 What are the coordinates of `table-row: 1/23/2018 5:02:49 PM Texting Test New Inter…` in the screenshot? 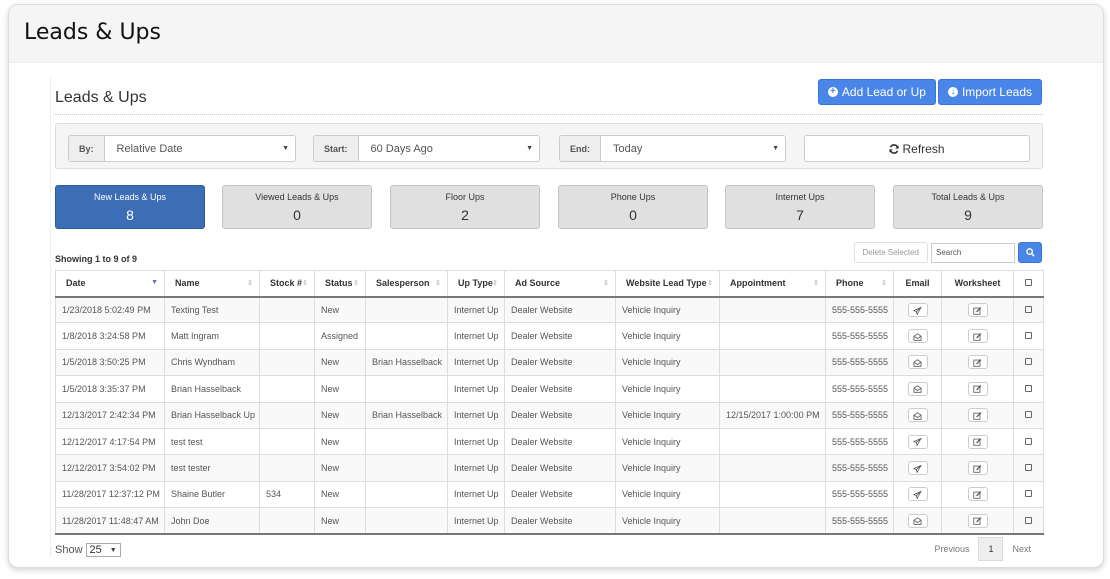 It's located at (549, 309).